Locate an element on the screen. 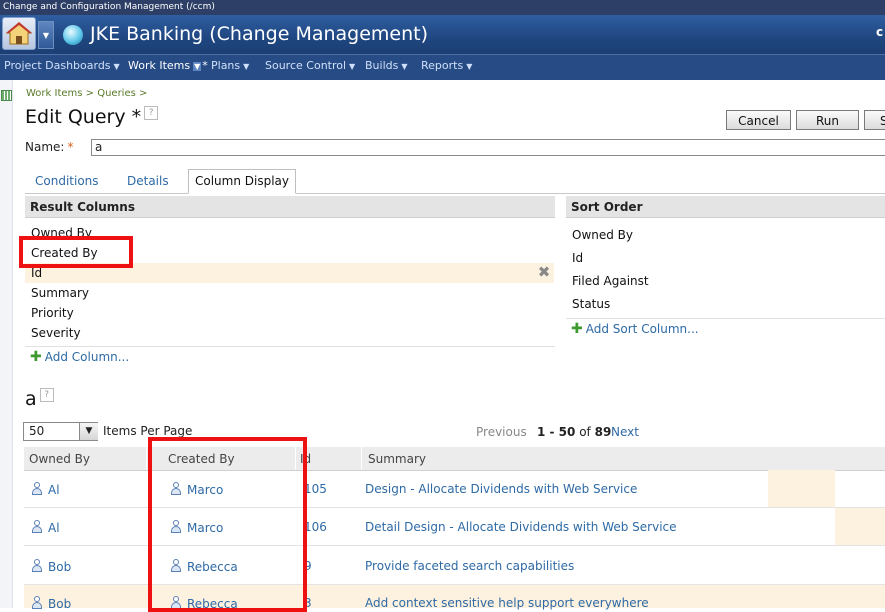 This screenshot has height=612, width=885. home-icon is located at coordinates (19, 33).